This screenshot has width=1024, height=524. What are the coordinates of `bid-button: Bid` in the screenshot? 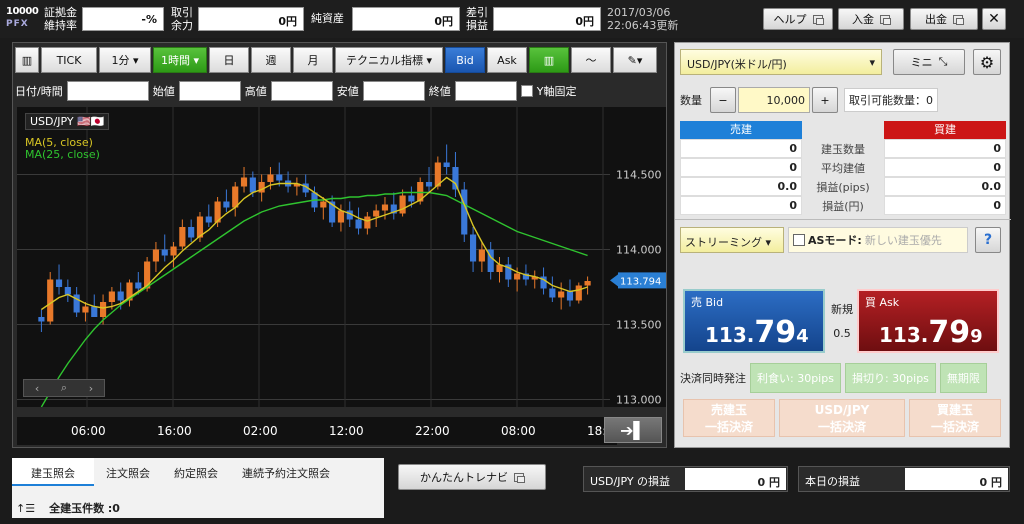 It's located at (465, 60).